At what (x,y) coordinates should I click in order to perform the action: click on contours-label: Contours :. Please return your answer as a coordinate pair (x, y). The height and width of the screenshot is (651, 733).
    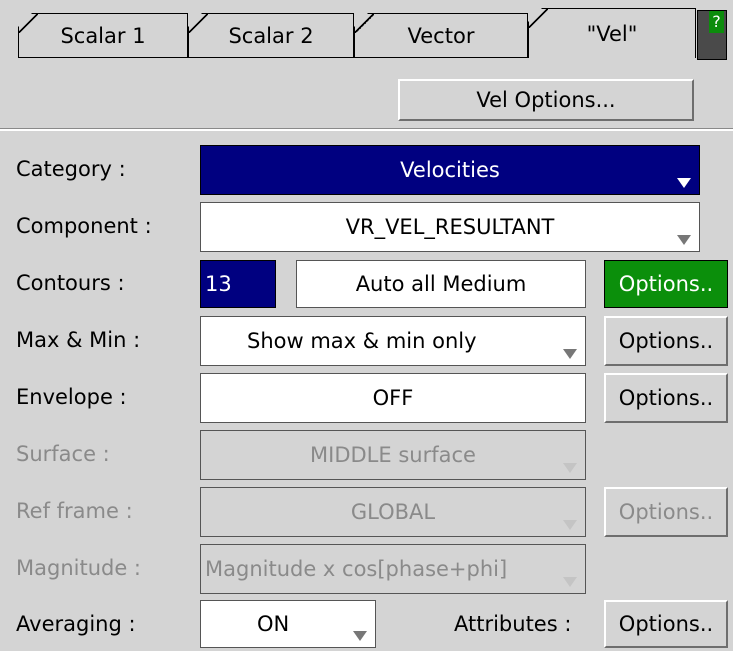
    Looking at the image, I should click on (70, 283).